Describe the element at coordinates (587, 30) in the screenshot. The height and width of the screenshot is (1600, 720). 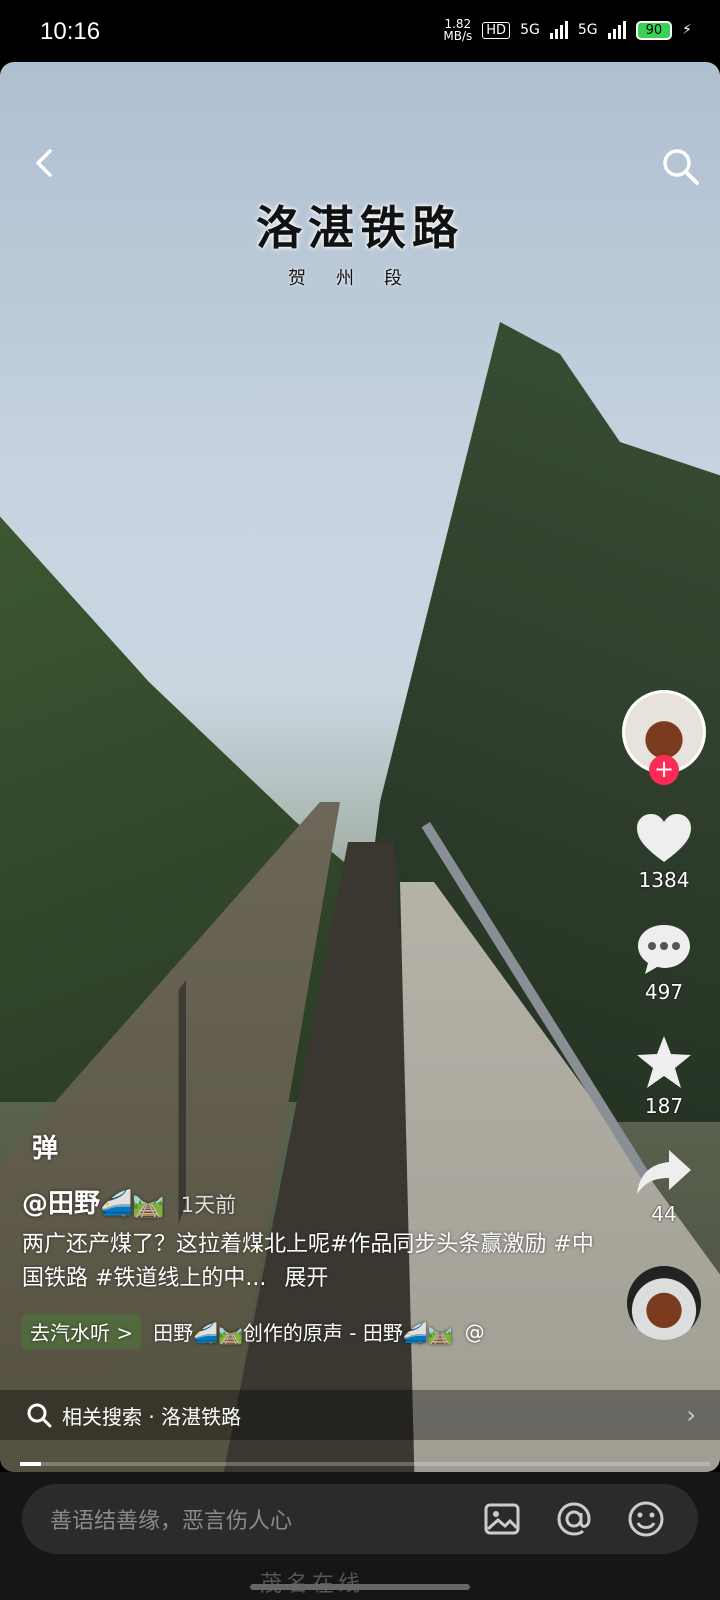
I see `signal-5g-label-2: 5G` at that location.